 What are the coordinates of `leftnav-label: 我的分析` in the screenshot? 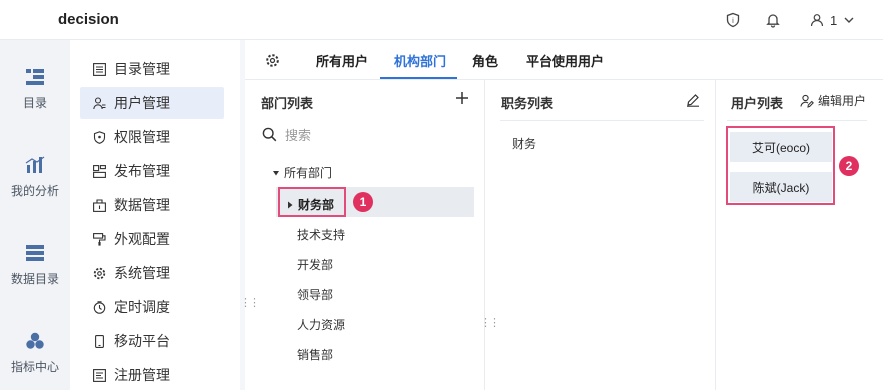 It's located at (34, 191).